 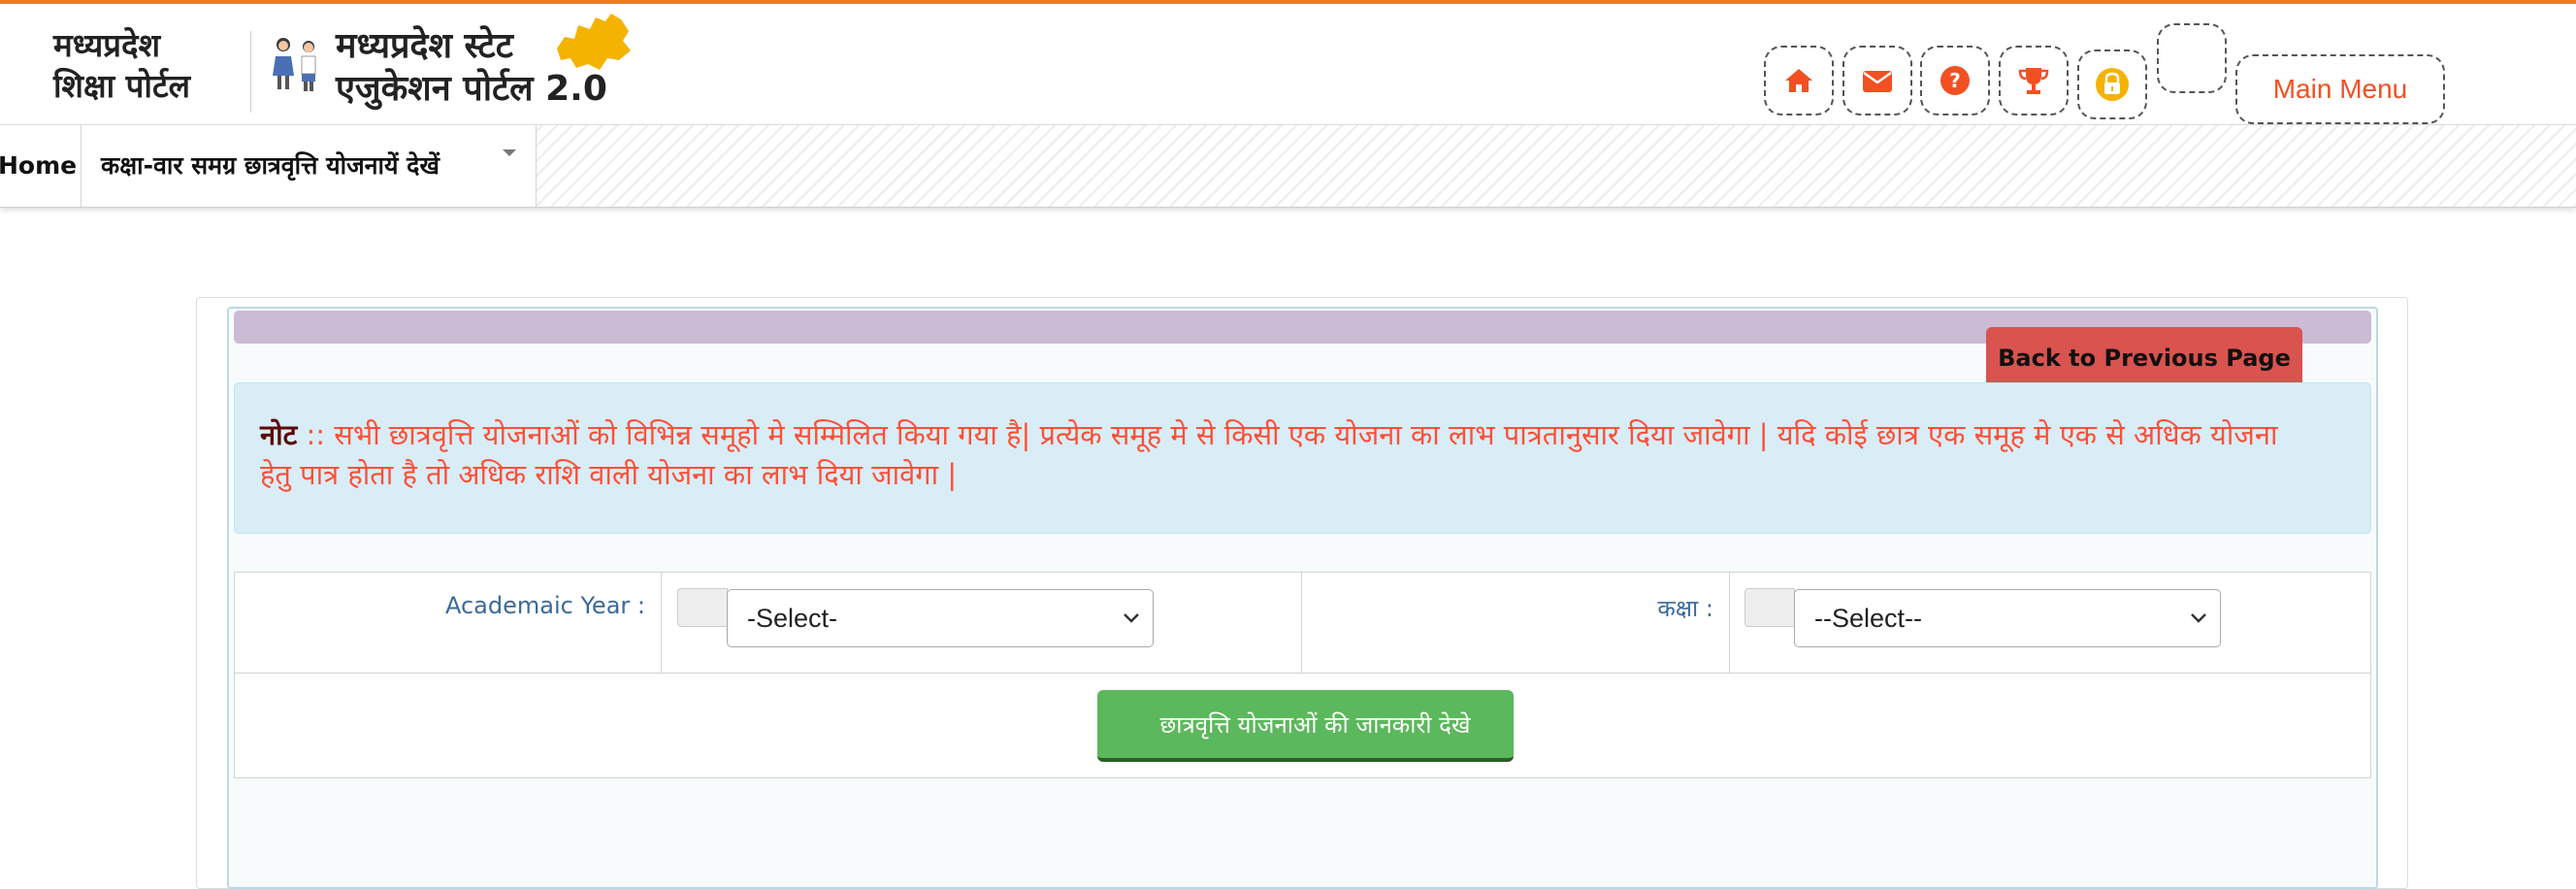 I want to click on academic-year-label: Academaic Year :, so click(x=545, y=605).